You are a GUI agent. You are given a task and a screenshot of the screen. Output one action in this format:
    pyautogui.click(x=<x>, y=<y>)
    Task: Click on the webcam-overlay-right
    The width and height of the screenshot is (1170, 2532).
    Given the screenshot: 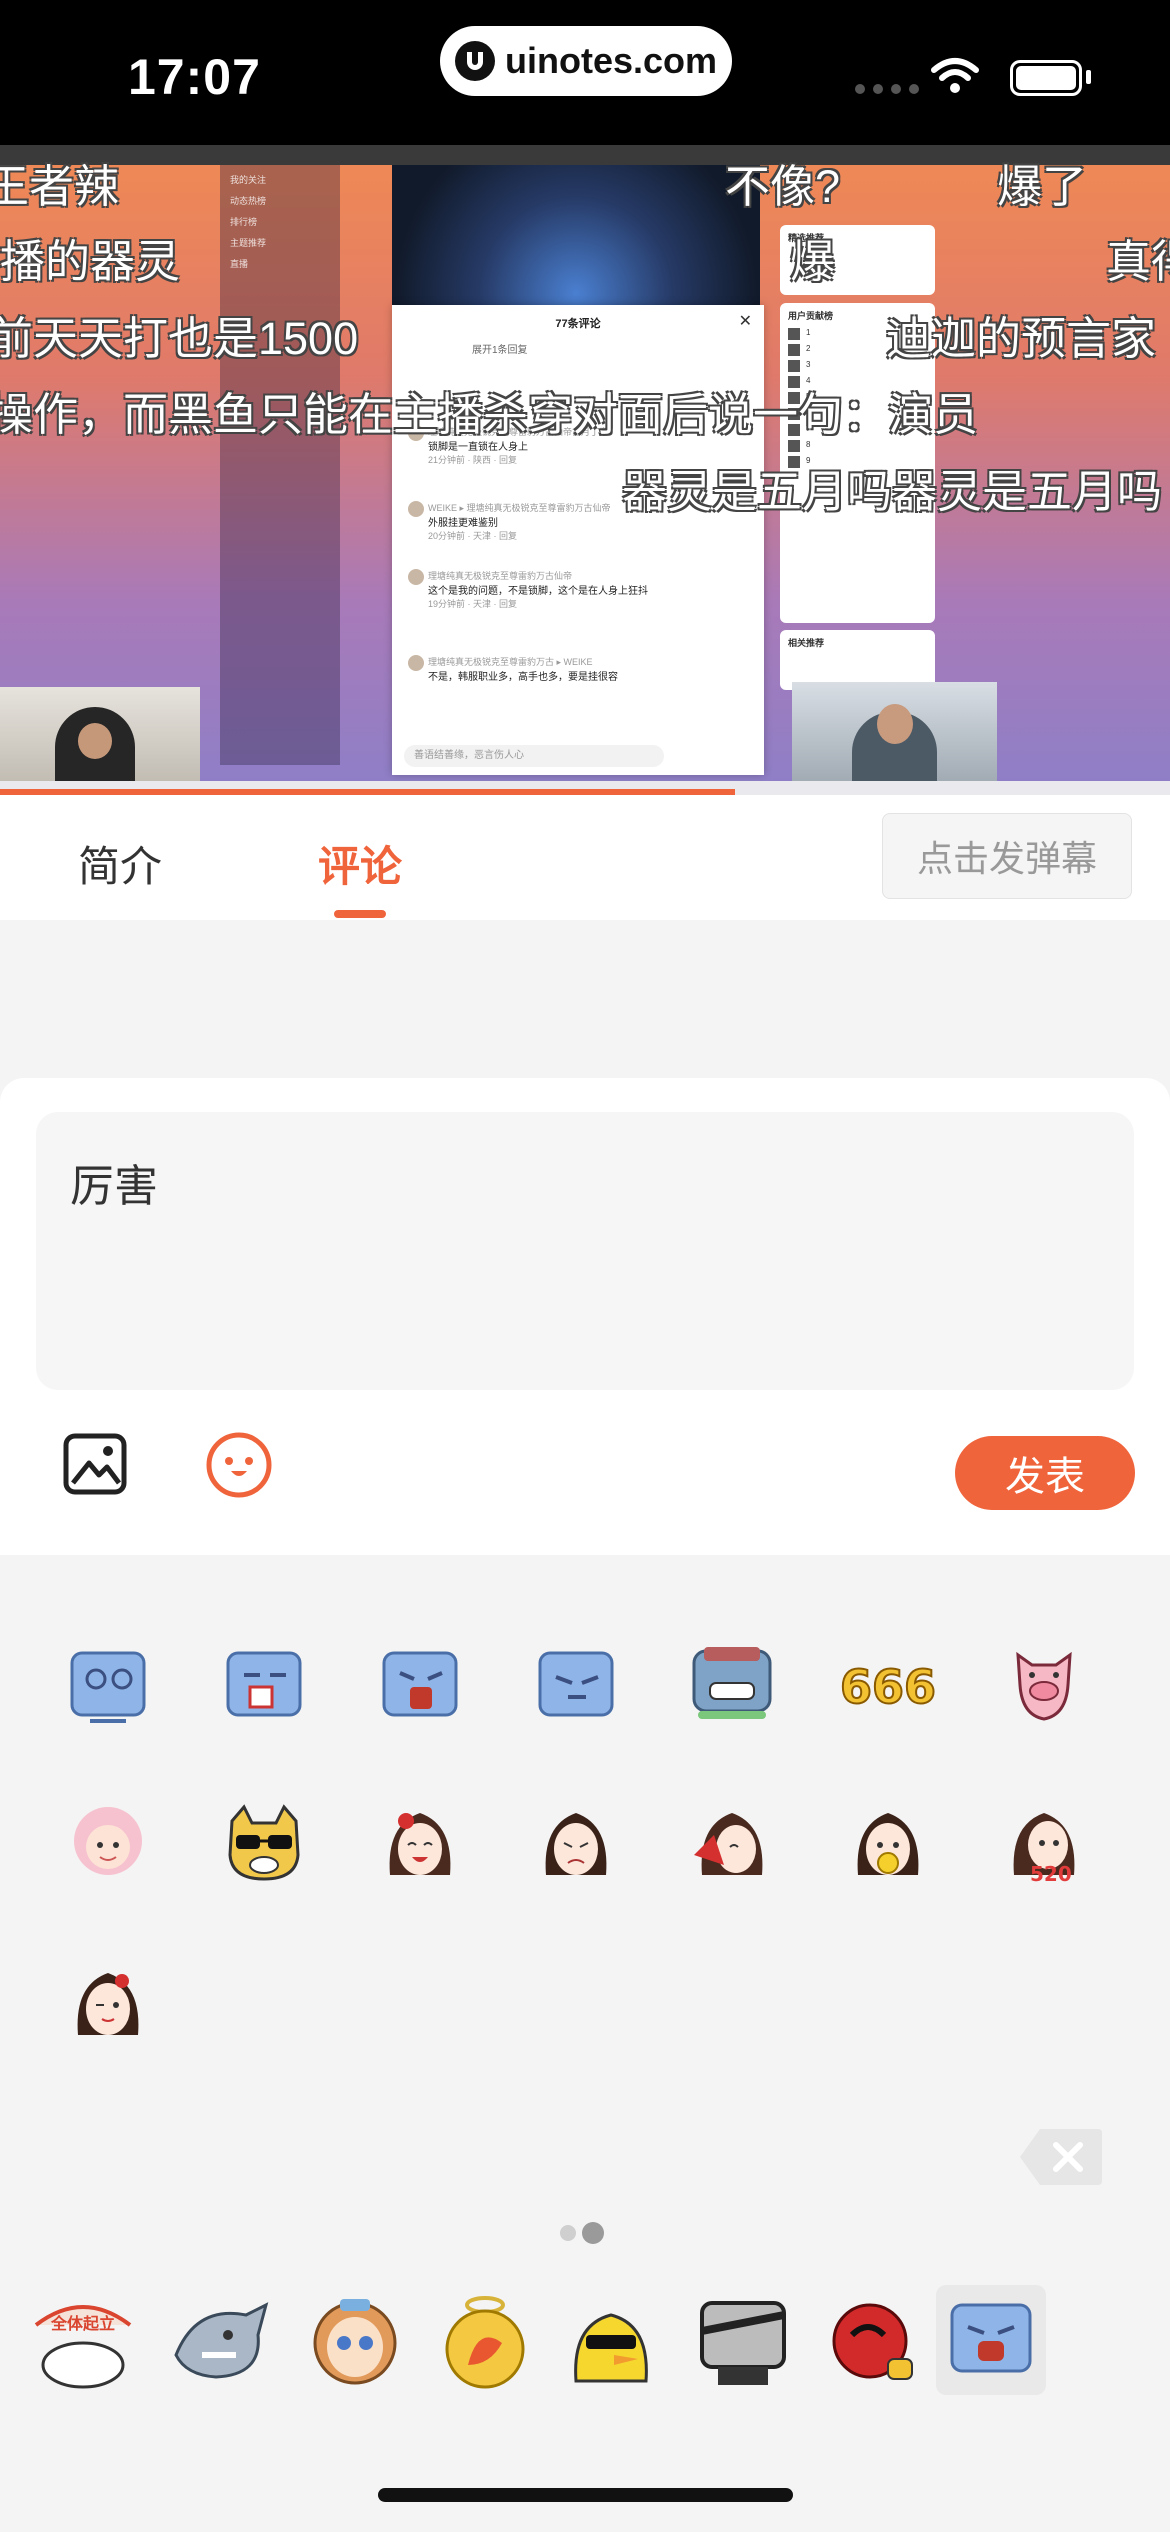 What is the action you would take?
    pyautogui.click(x=894, y=738)
    